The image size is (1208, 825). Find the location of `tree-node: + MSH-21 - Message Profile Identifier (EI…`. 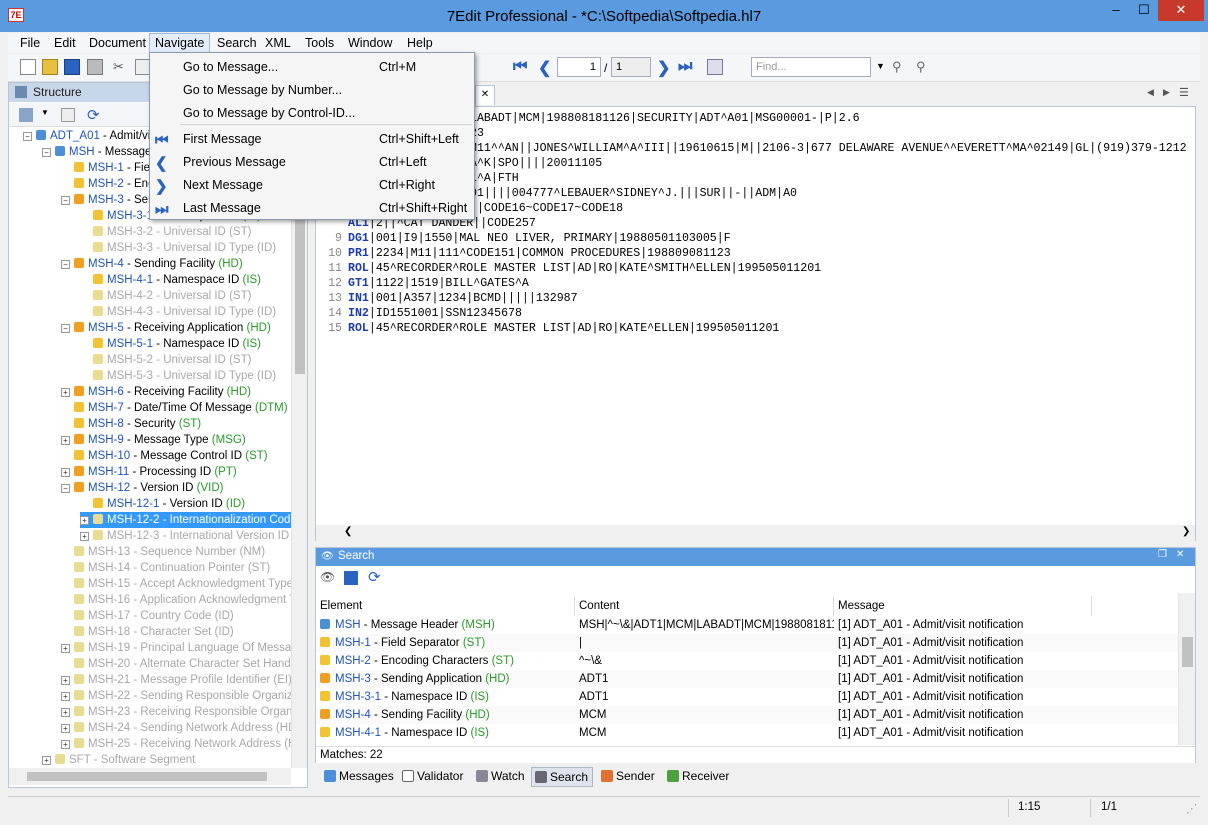

tree-node: + MSH-21 - Message Profile Identifier (EI… is located at coordinates (176, 680).